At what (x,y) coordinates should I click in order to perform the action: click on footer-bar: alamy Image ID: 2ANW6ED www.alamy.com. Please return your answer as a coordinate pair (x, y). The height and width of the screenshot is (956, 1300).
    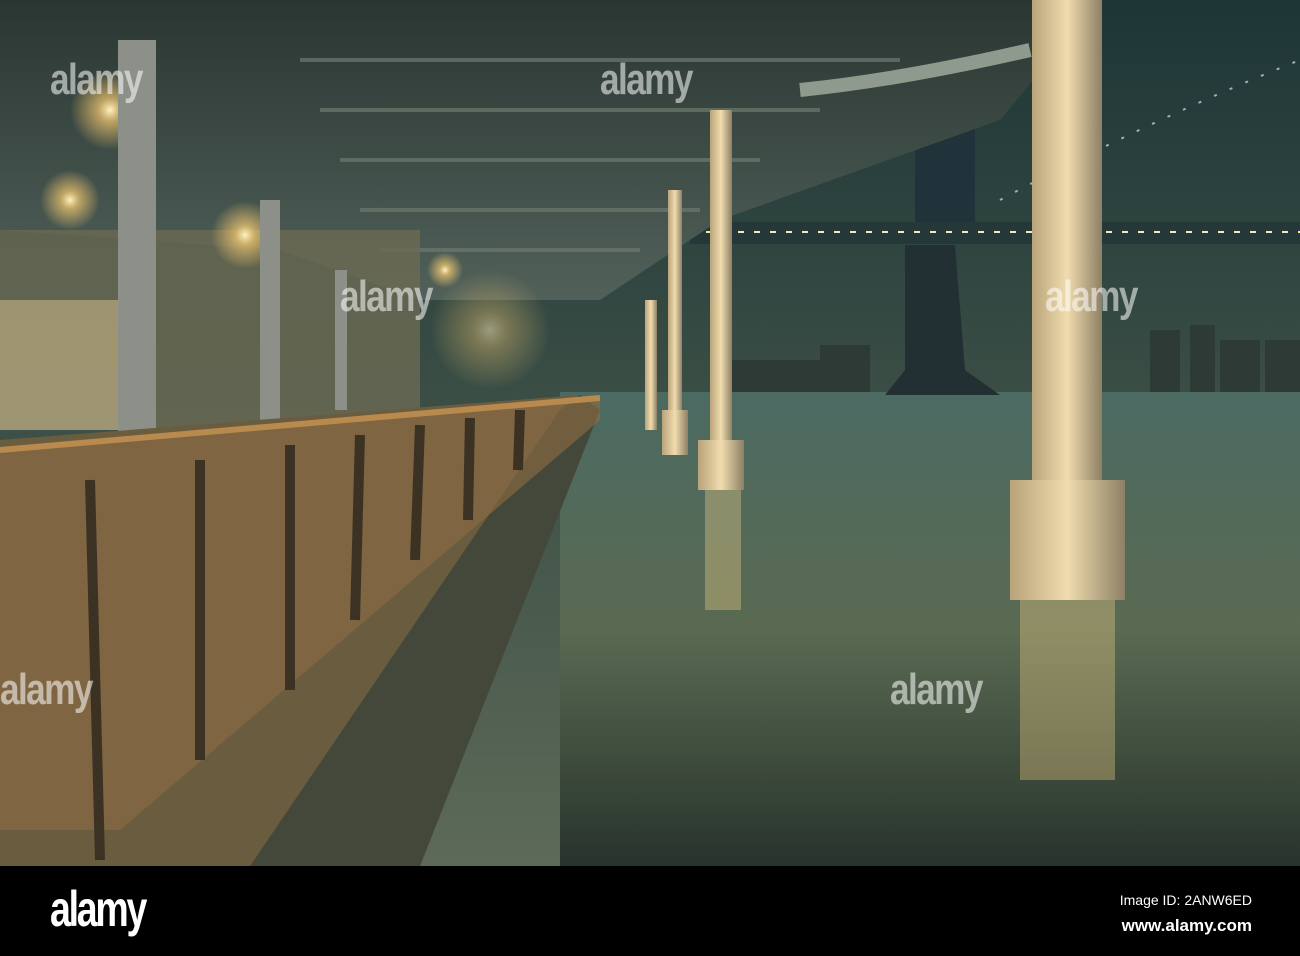
    Looking at the image, I should click on (650, 911).